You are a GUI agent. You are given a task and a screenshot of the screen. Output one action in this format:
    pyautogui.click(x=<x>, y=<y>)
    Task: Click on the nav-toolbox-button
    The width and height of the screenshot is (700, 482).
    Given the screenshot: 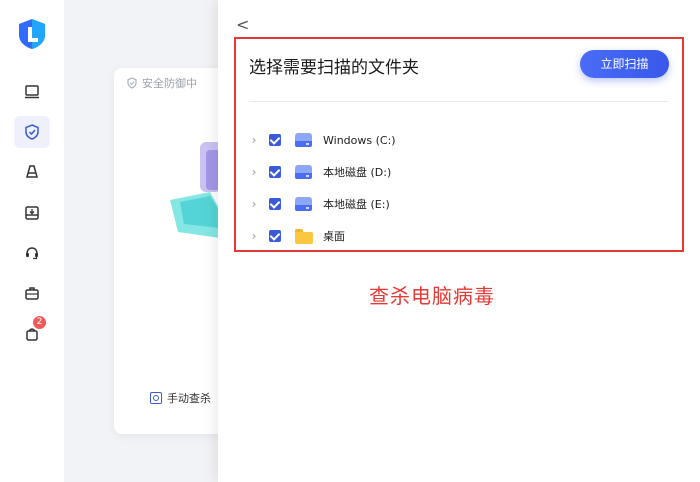 What is the action you would take?
    pyautogui.click(x=32, y=213)
    